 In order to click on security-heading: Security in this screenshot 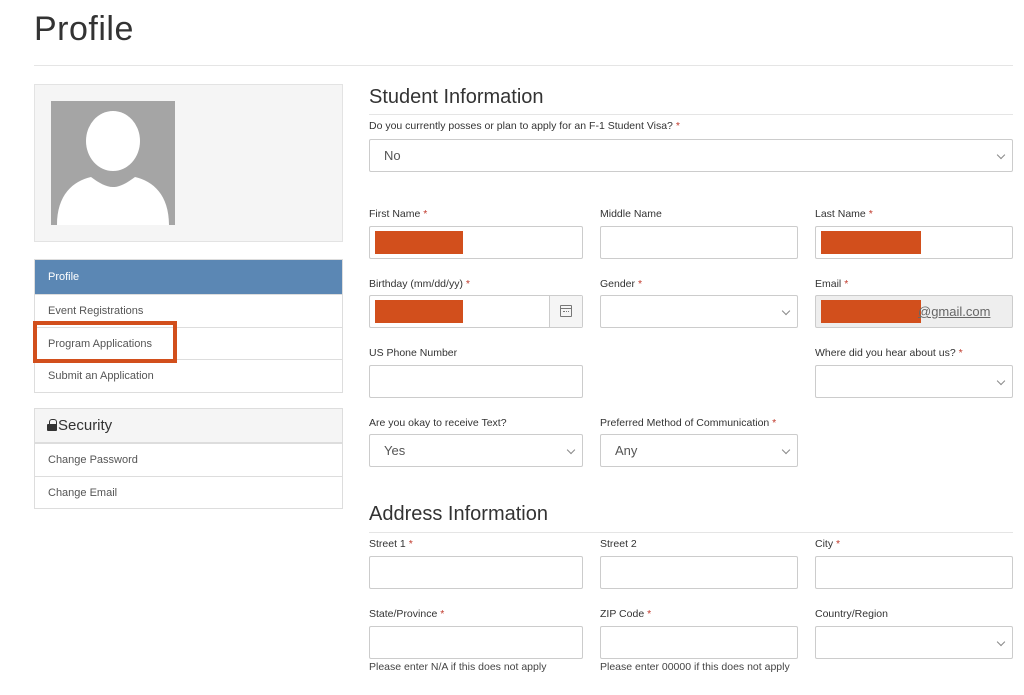, I will do `click(188, 426)`.